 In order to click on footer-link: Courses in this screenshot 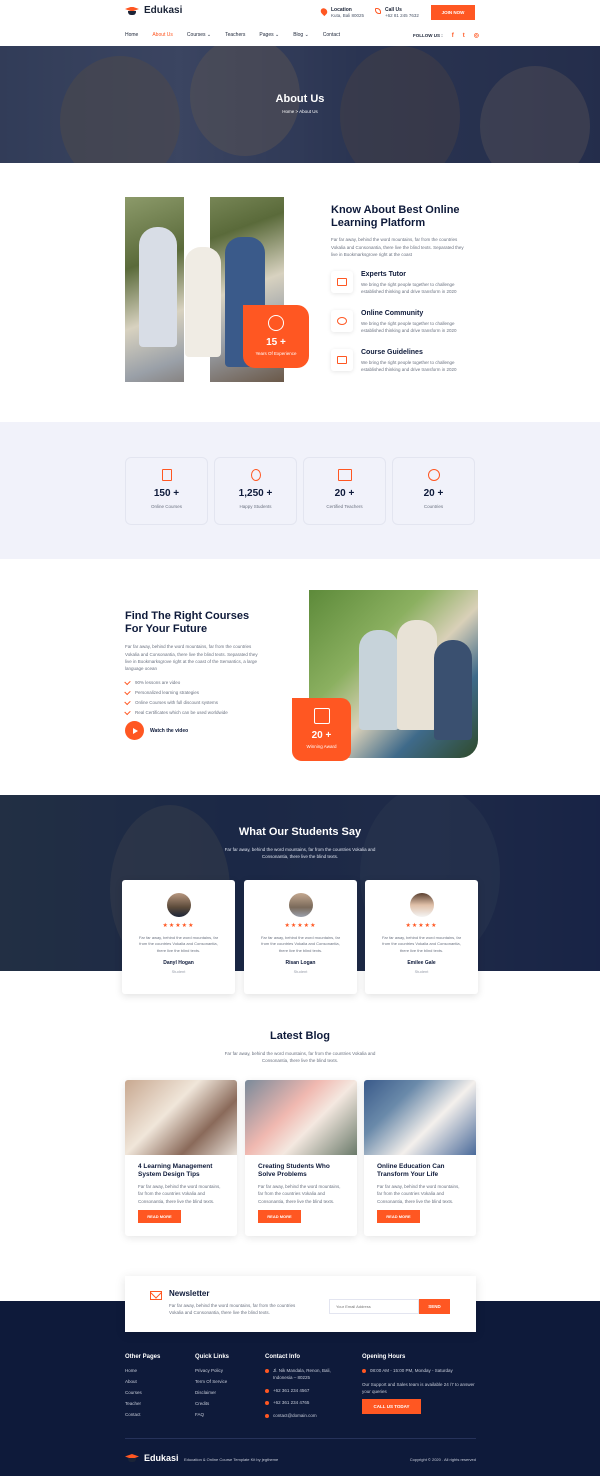, I will do `click(142, 1392)`.